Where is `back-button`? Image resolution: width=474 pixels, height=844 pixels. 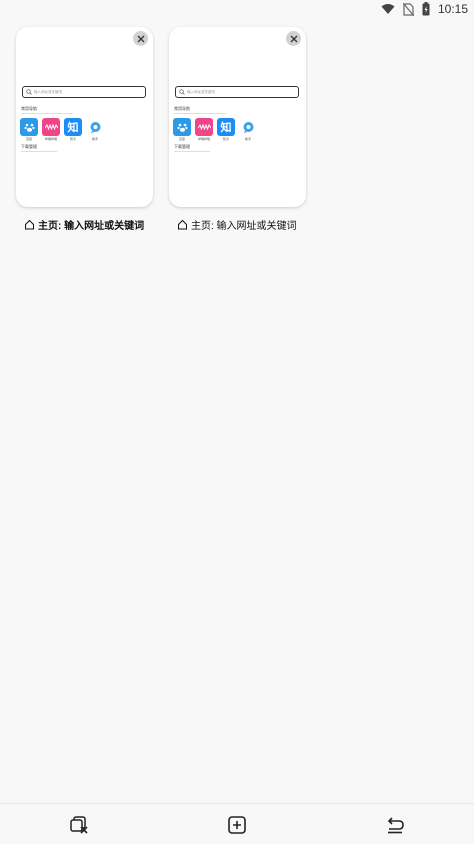
back-button is located at coordinates (395, 825).